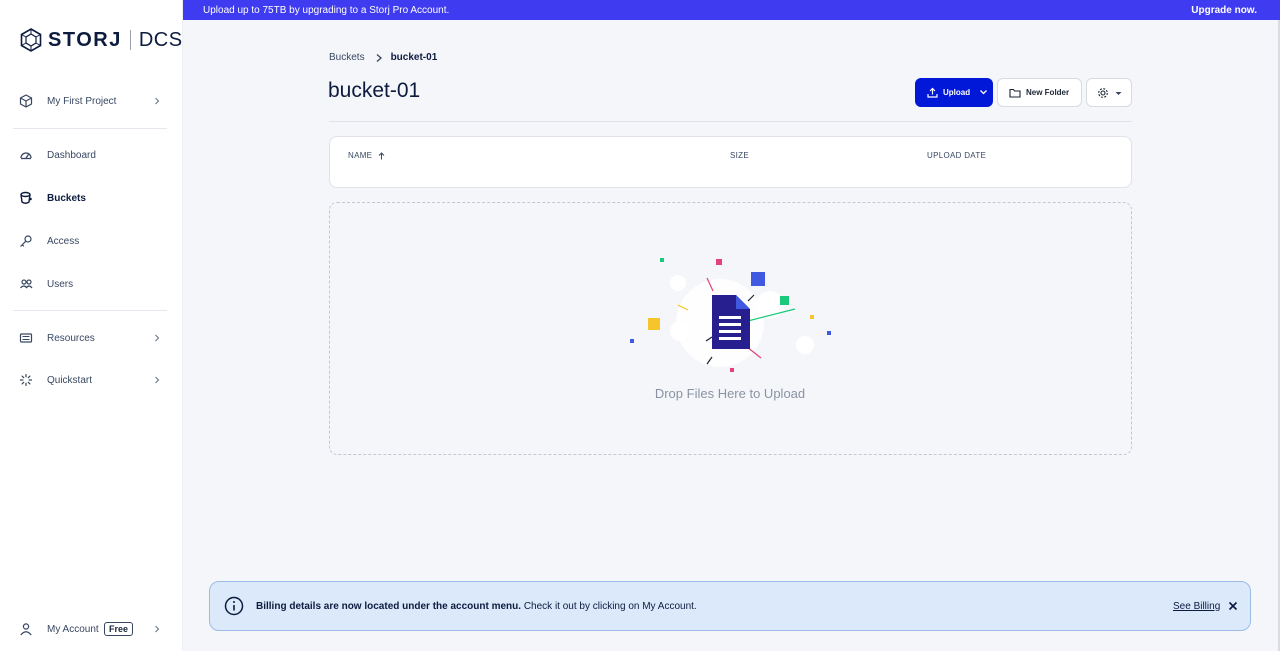 This screenshot has height=651, width=1280. Describe the element at coordinates (26, 241) in the screenshot. I see `key-icon` at that location.